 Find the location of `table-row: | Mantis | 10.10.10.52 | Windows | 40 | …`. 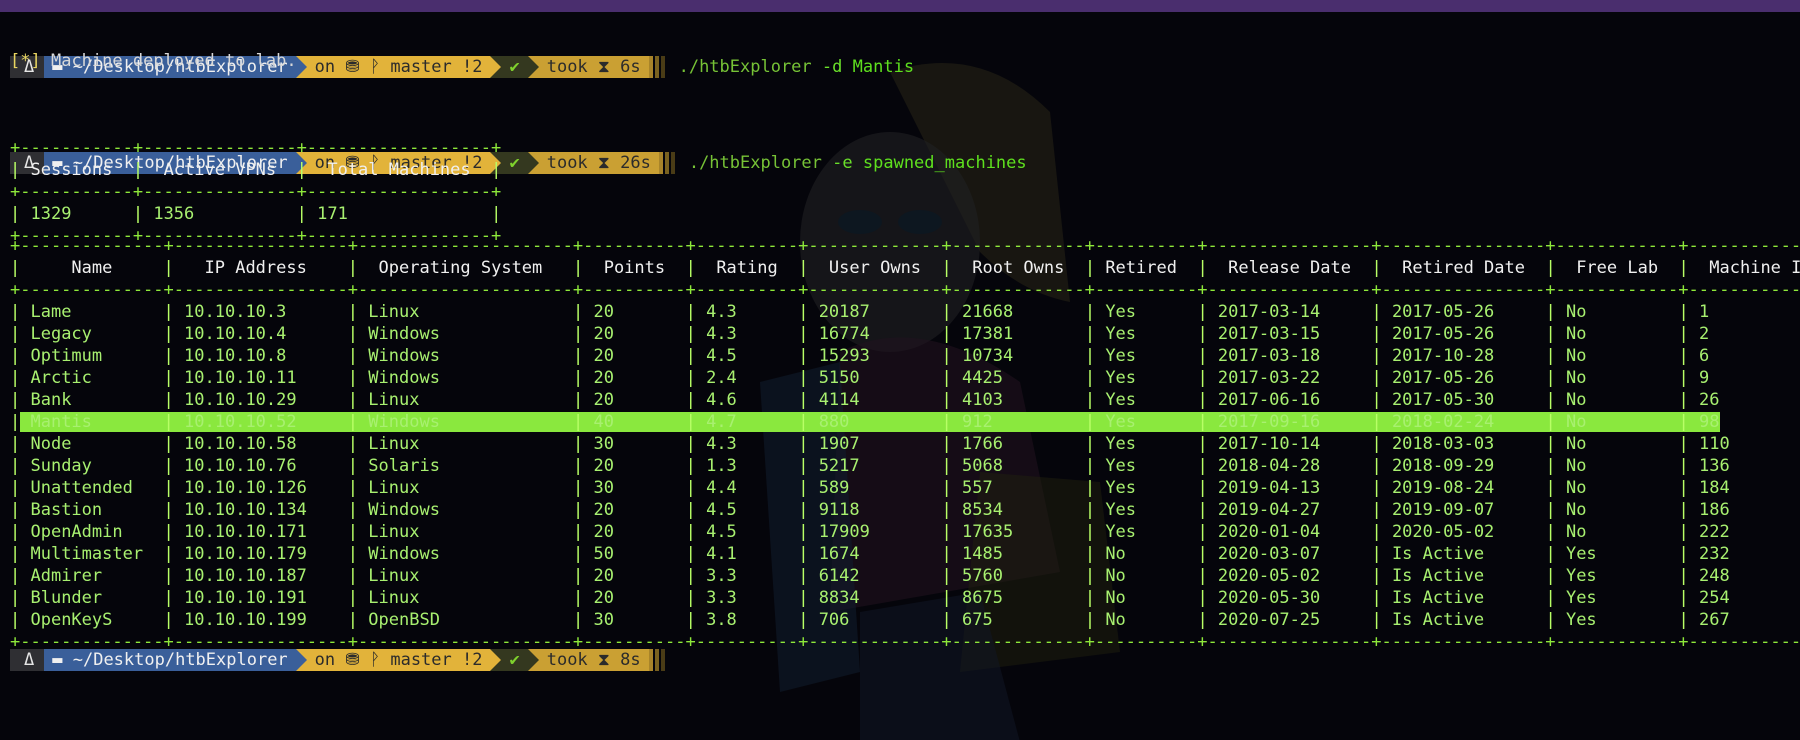

table-row: | Mantis | 10.10.10.52 | Windows | 40 | … is located at coordinates (905, 422).